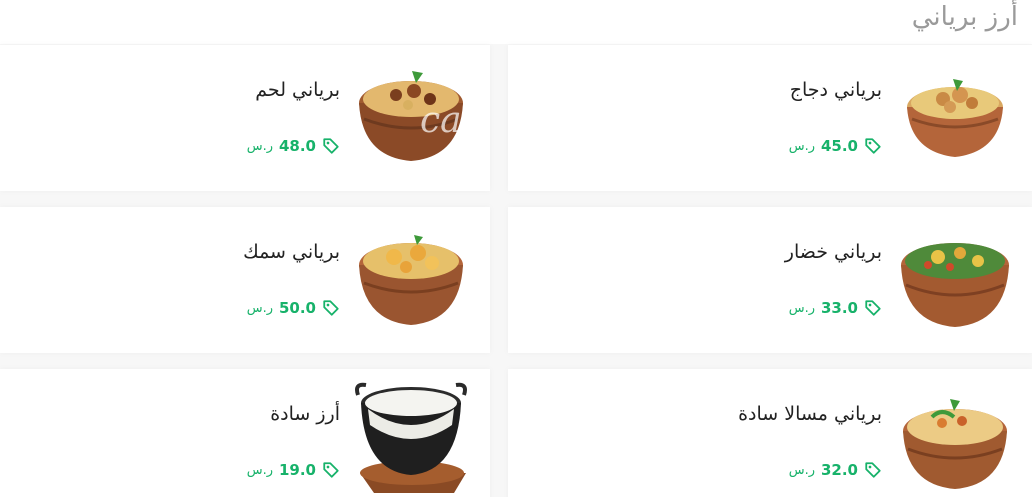 Image resolution: width=1032 pixels, height=497 pixels. I want to click on price-value: 45.0, so click(839, 146).